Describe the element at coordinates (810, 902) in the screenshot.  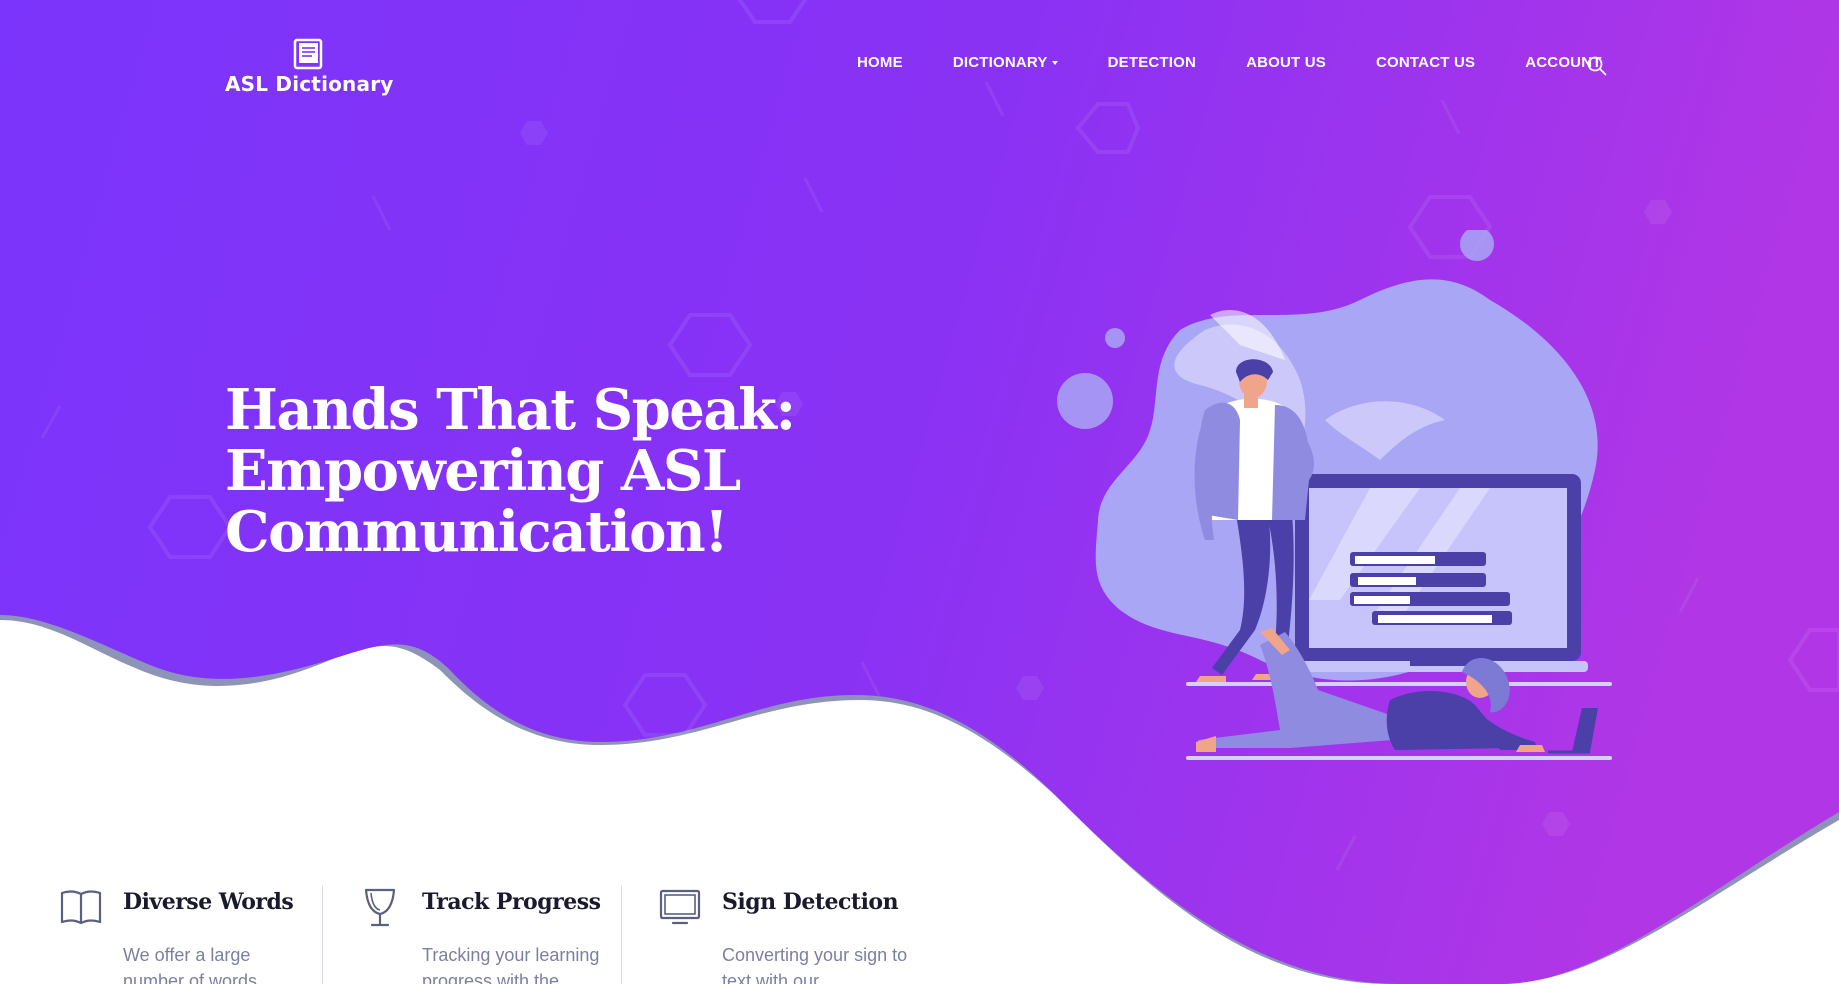
I see `feature-title: Sign Detection` at that location.